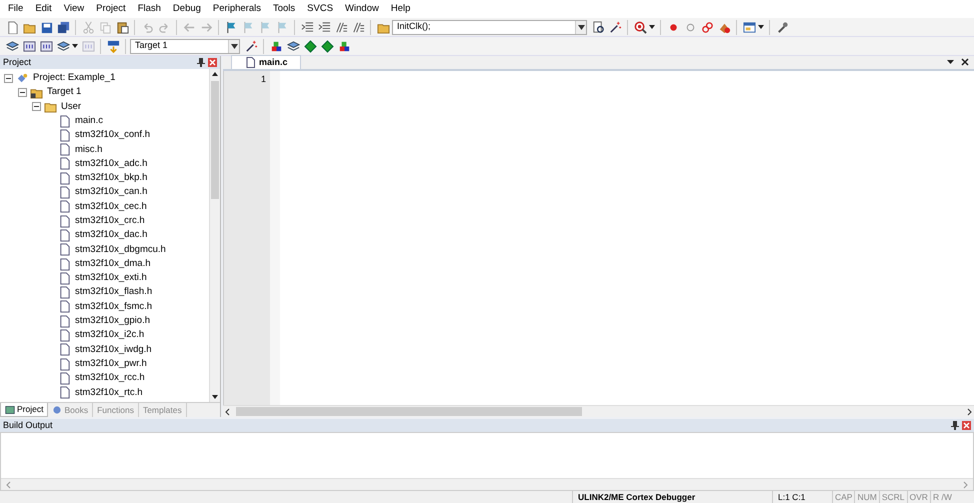 This screenshot has height=503, width=974. Describe the element at coordinates (843, 497) in the screenshot. I see `status-text: CAP` at that location.